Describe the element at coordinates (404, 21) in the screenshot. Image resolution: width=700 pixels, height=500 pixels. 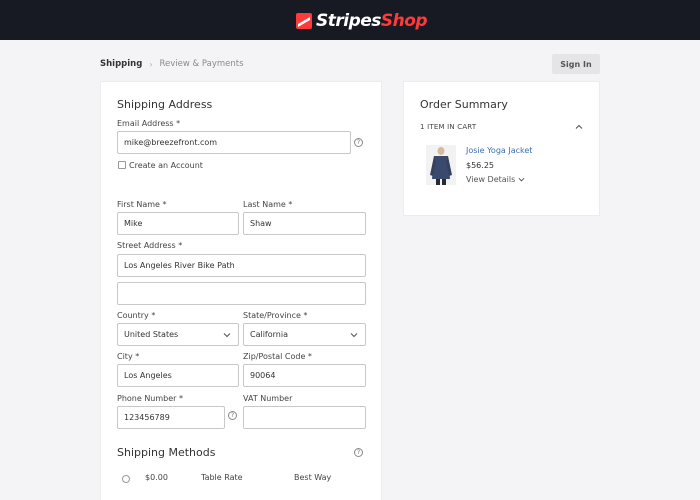
I see `brand-name-part2: Shop` at that location.